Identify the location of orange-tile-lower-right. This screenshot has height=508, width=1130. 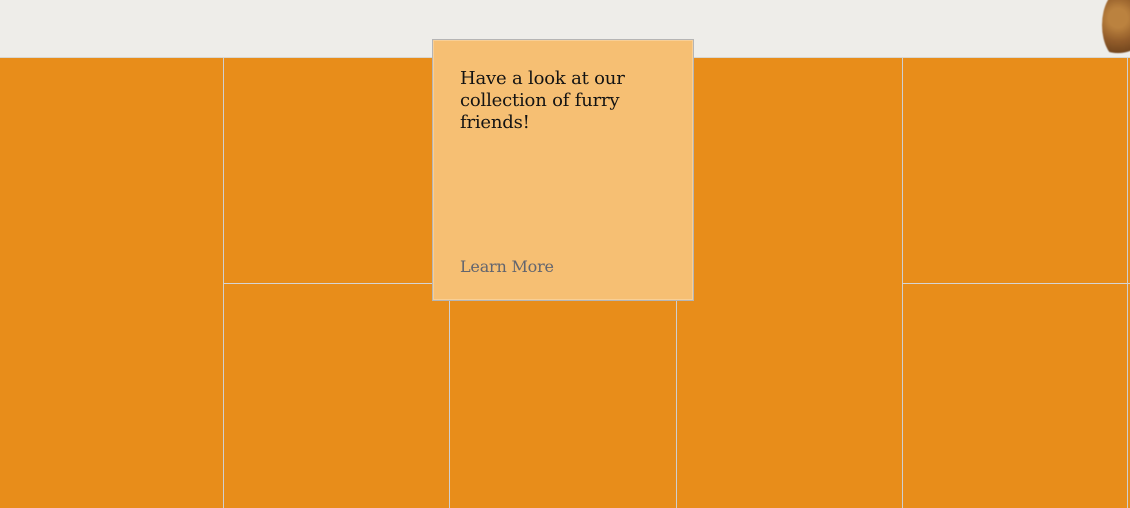
(1016, 395).